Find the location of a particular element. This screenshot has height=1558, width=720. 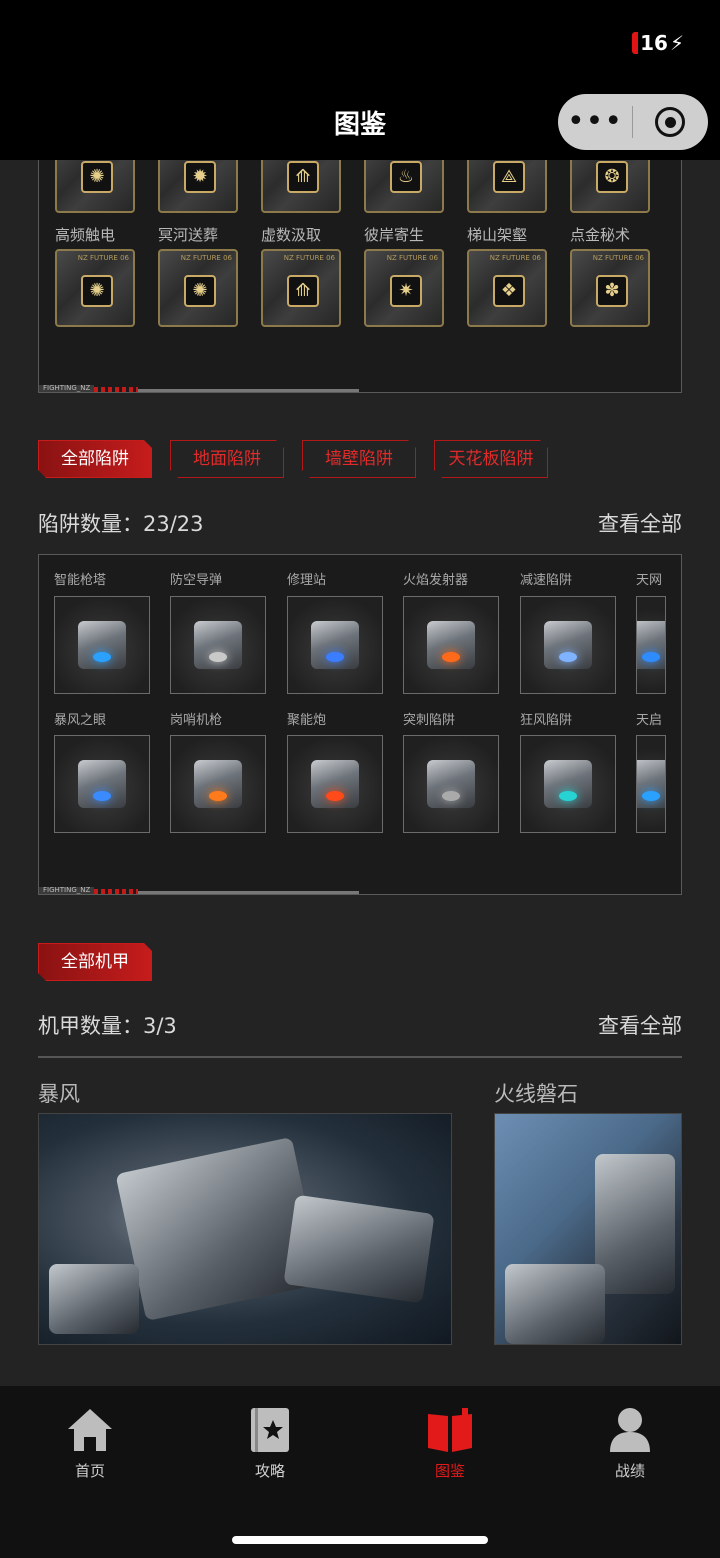

open-book-icon is located at coordinates (450, 1430).